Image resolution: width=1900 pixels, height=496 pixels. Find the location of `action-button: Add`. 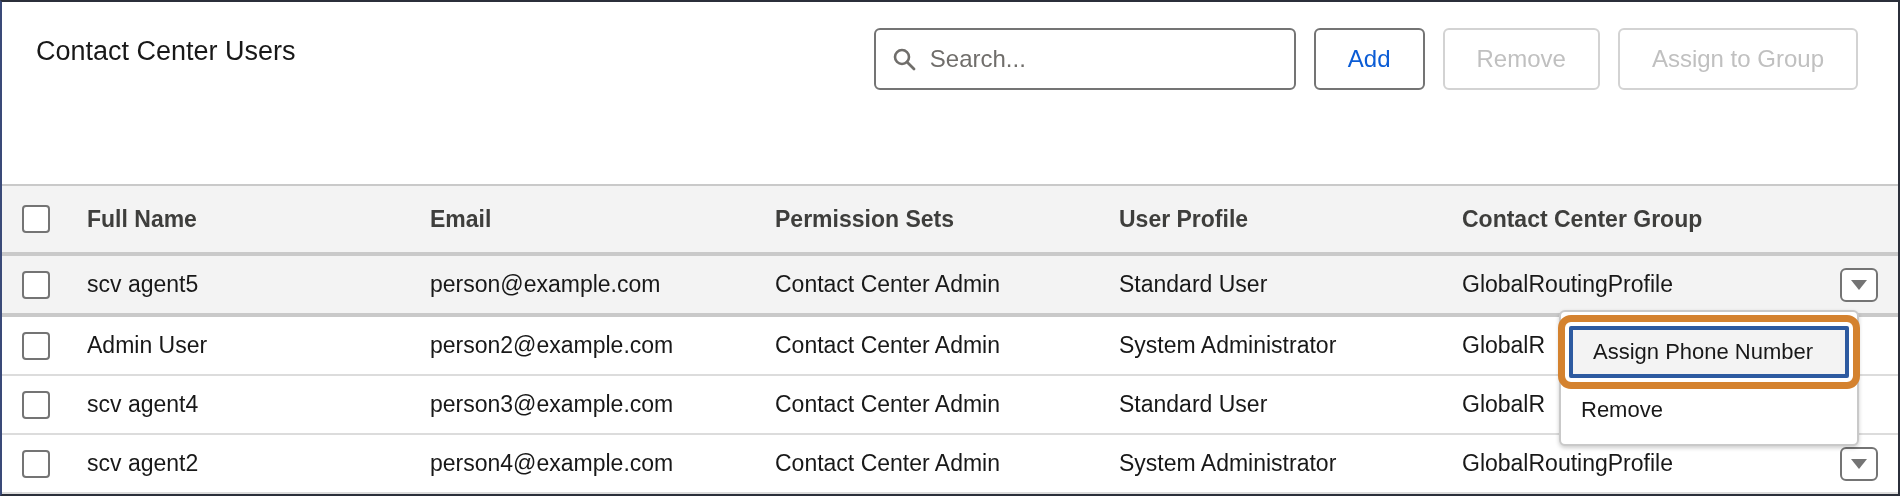

action-button: Add is located at coordinates (1369, 59).